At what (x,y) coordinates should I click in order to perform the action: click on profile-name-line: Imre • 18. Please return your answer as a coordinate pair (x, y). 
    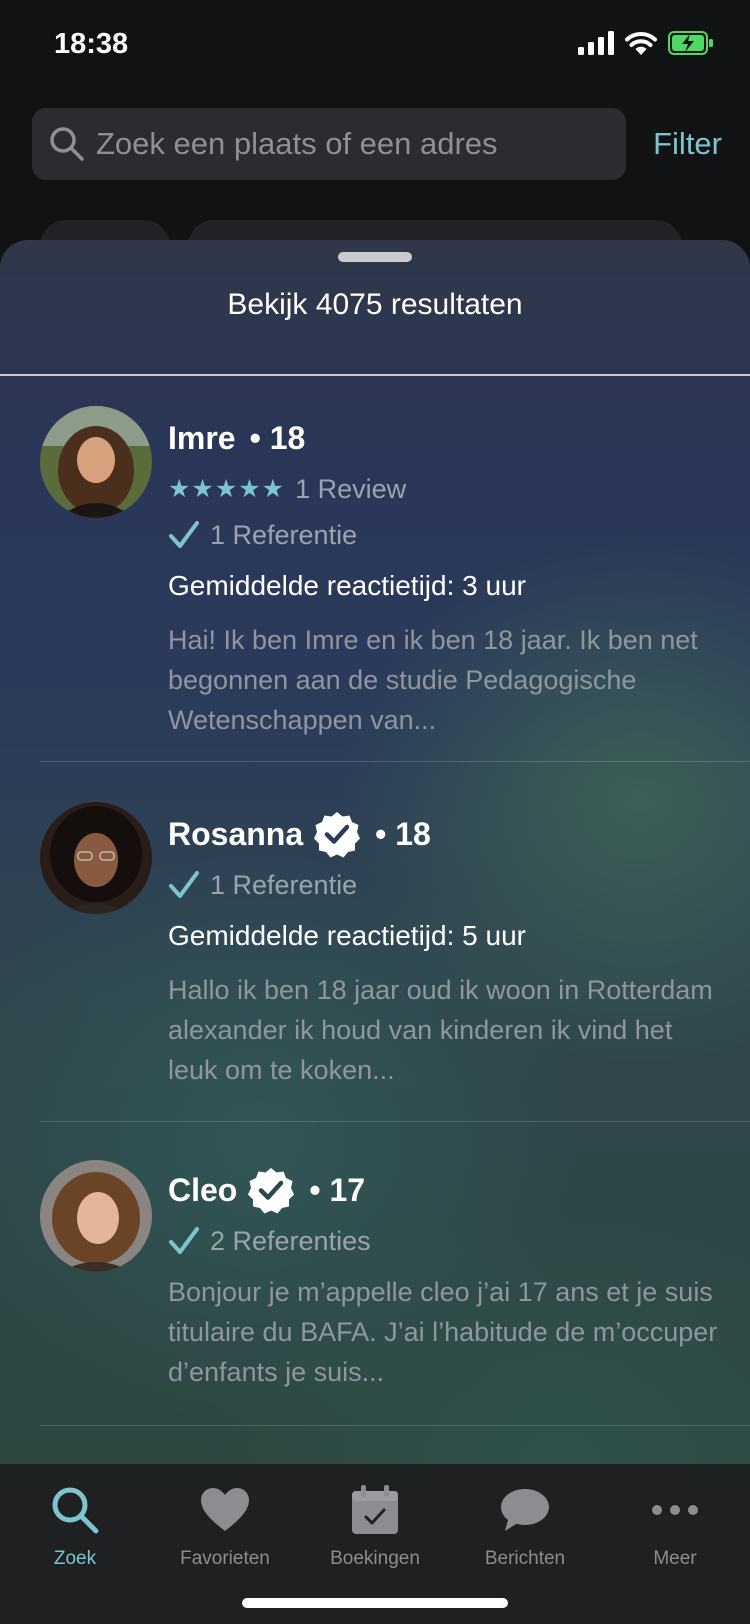
    Looking at the image, I should click on (444, 438).